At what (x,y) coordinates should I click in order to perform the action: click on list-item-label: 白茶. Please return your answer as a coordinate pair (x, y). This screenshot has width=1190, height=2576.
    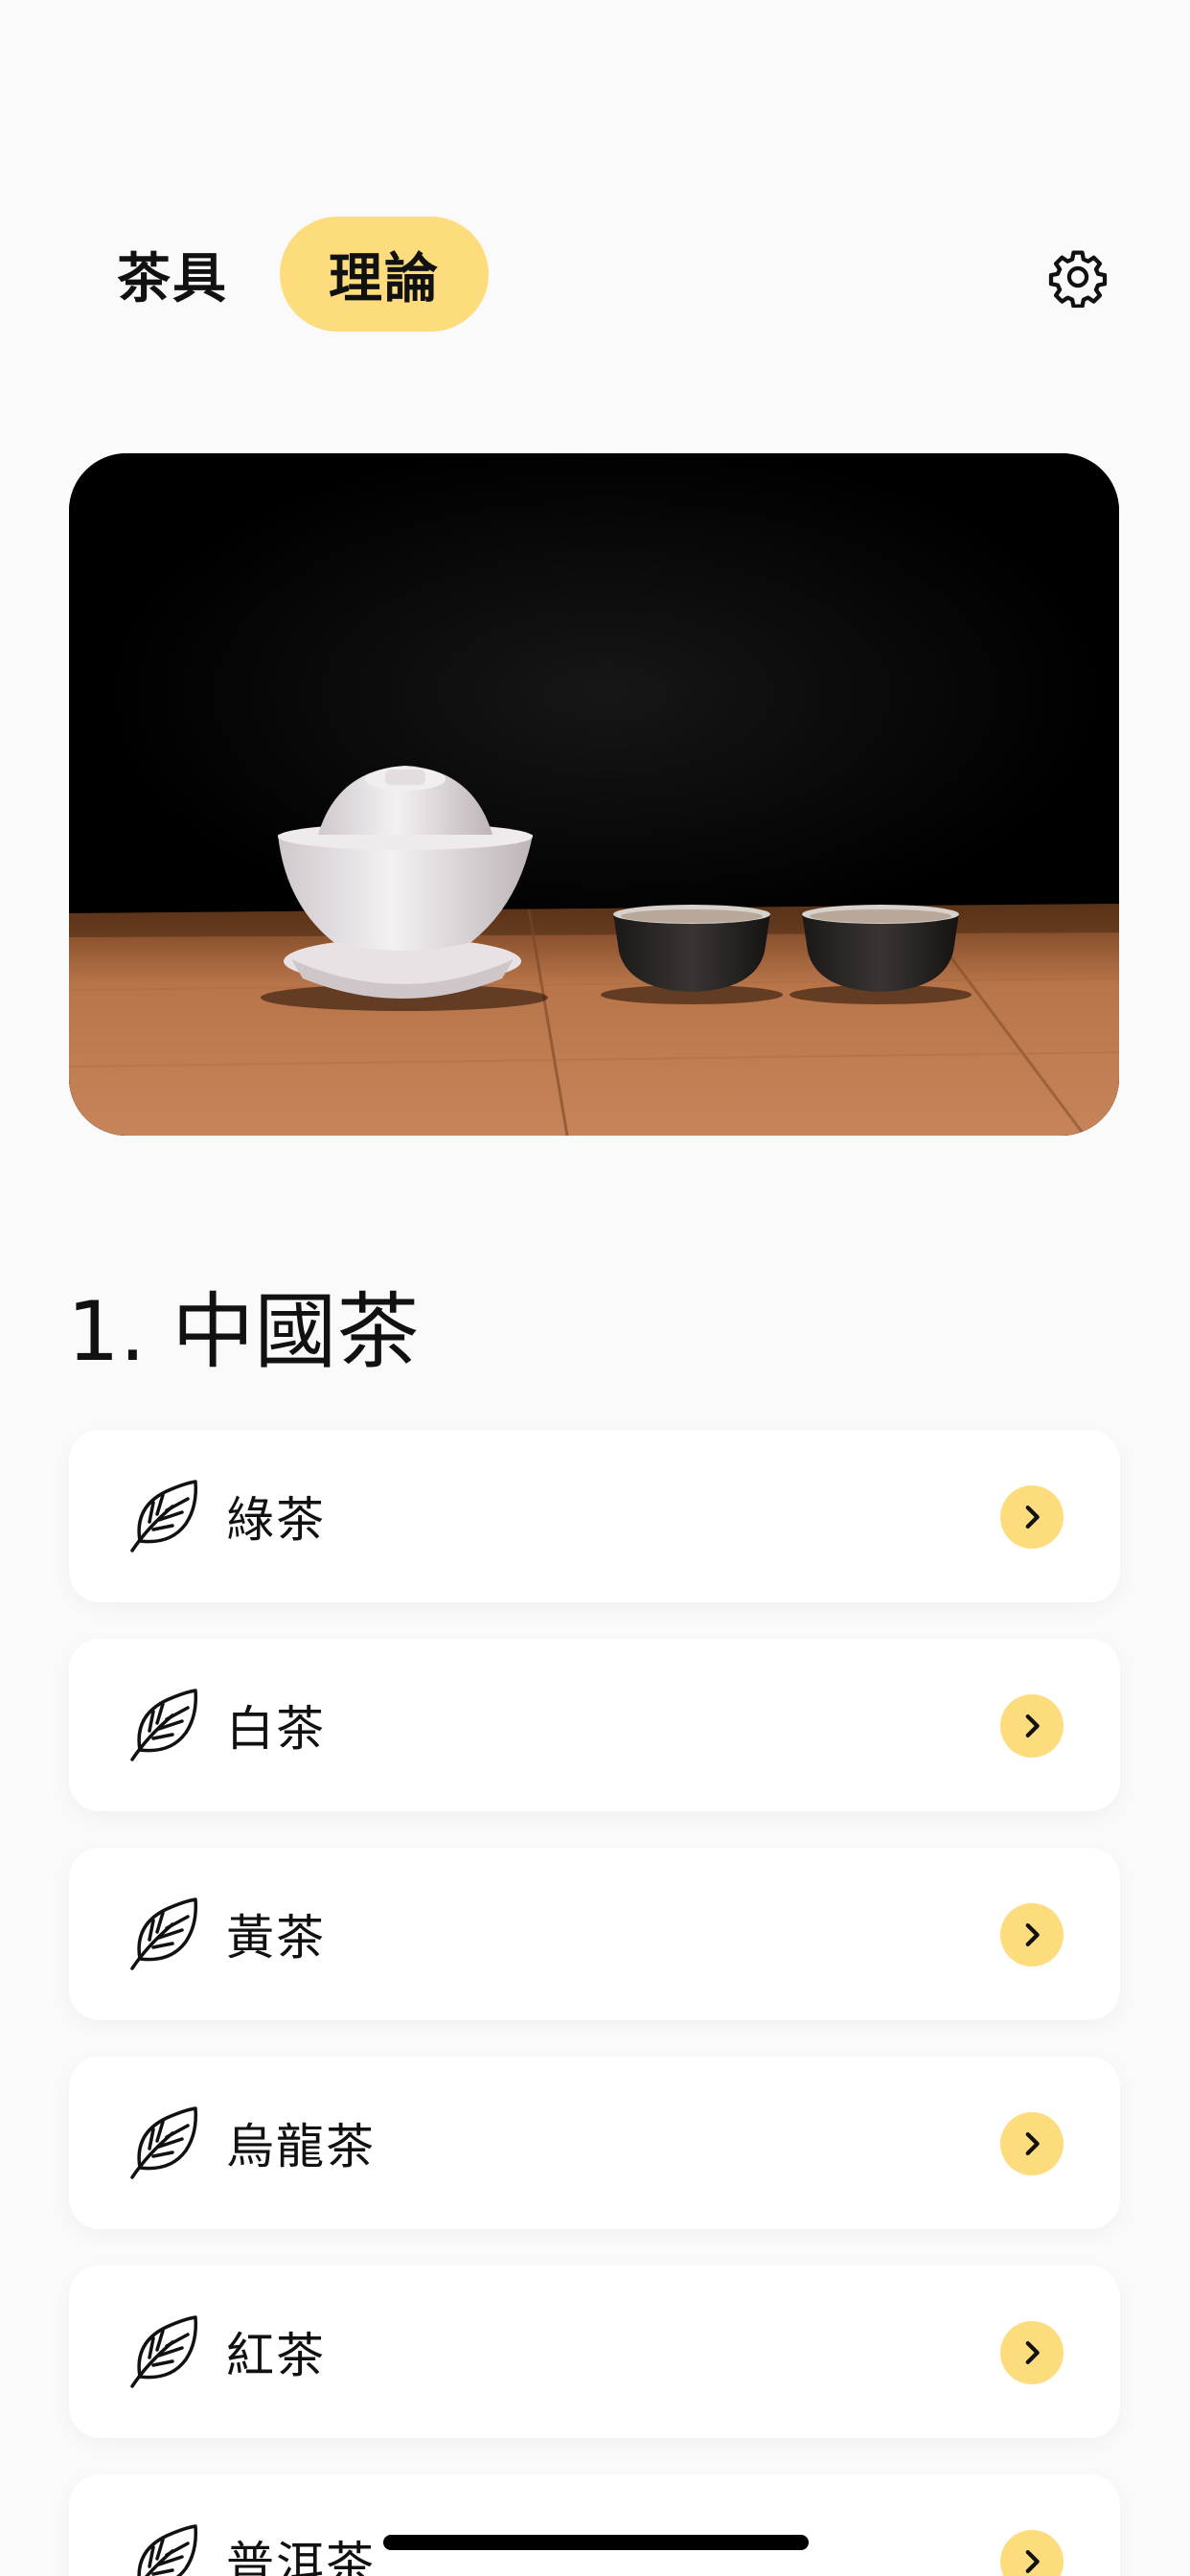
    Looking at the image, I should click on (276, 1729).